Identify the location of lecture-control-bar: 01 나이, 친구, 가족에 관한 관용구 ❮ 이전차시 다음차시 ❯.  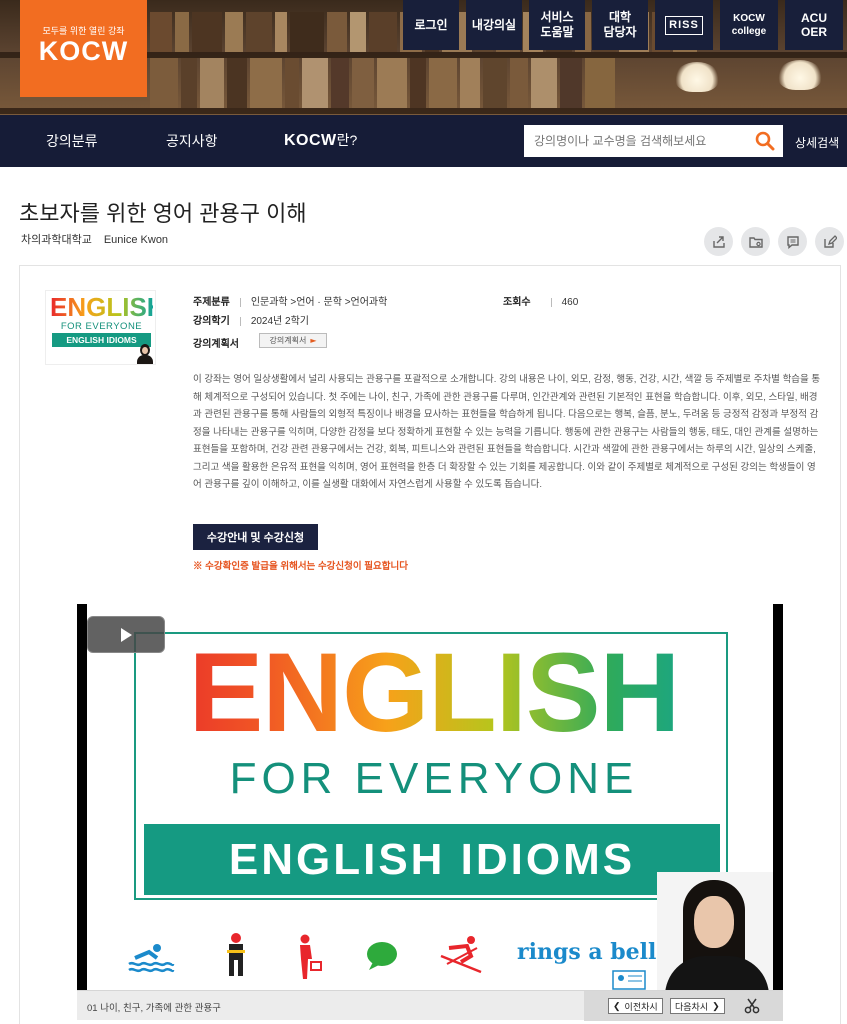
(430, 1005).